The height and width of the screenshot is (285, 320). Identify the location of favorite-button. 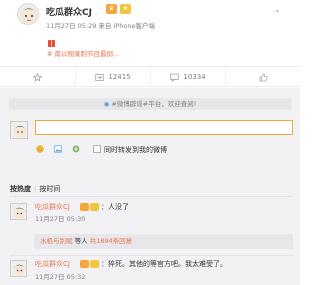
(37, 77).